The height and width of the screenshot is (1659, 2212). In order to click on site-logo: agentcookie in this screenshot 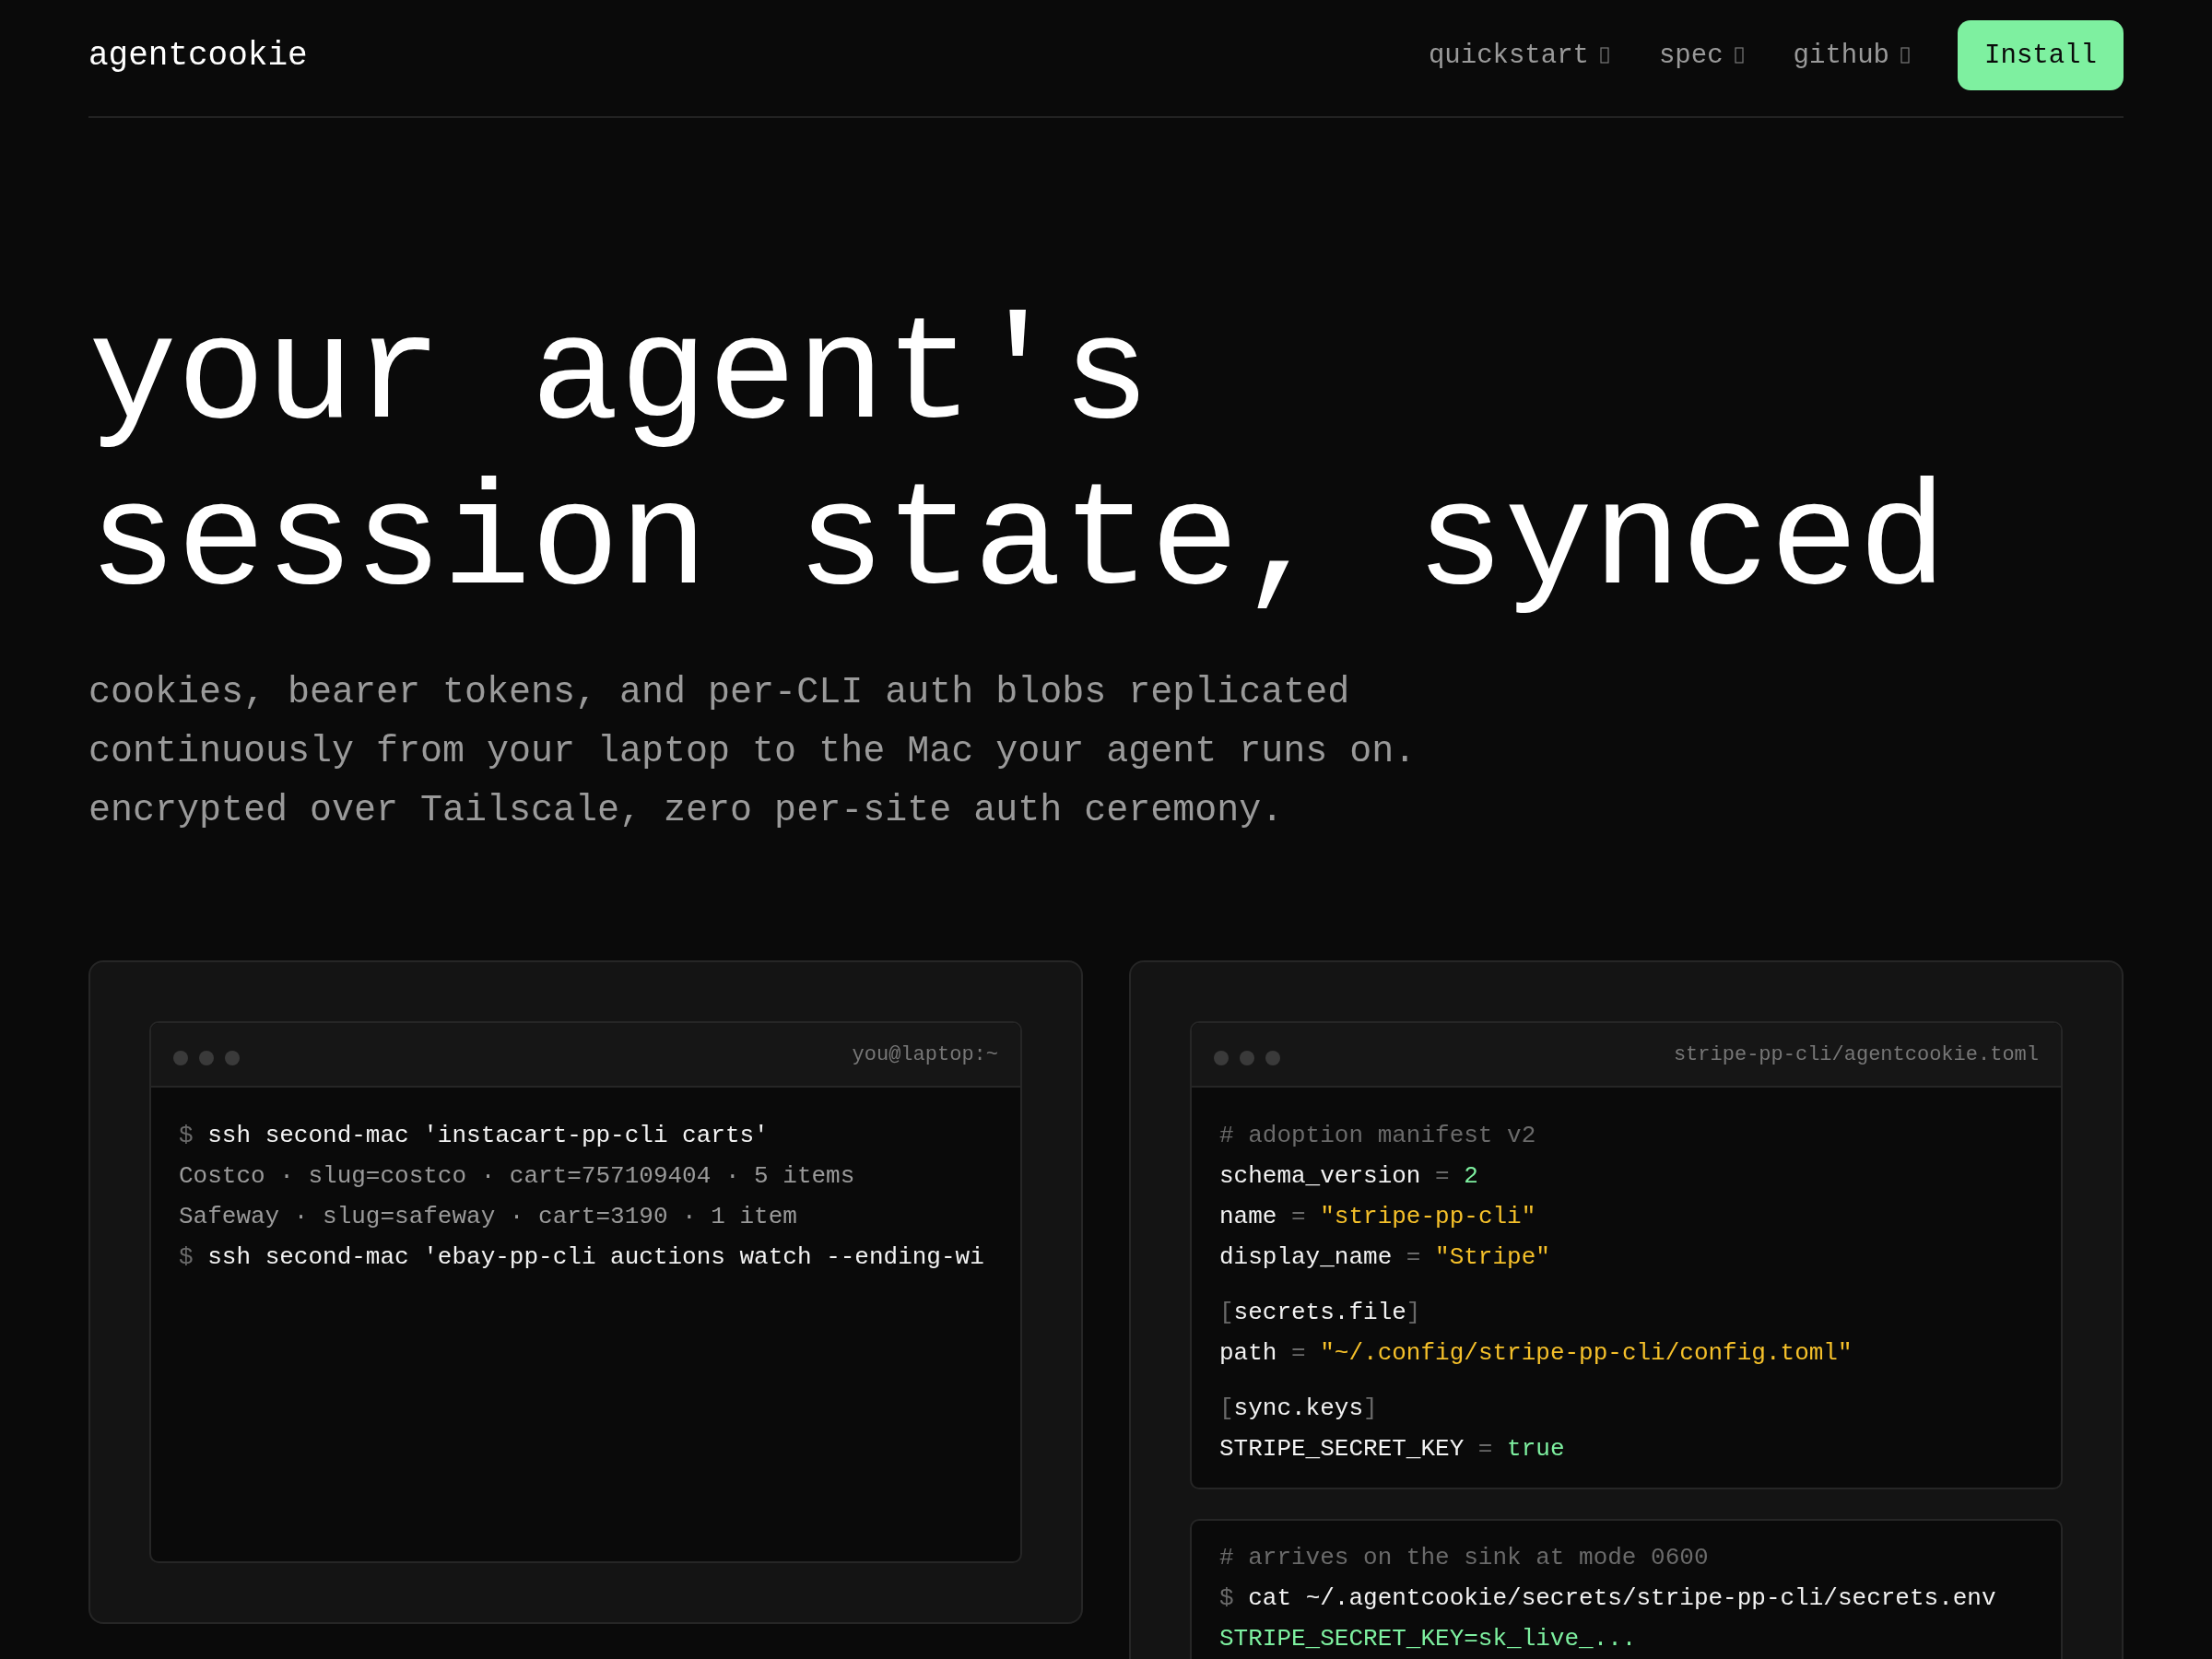, I will do `click(198, 55)`.